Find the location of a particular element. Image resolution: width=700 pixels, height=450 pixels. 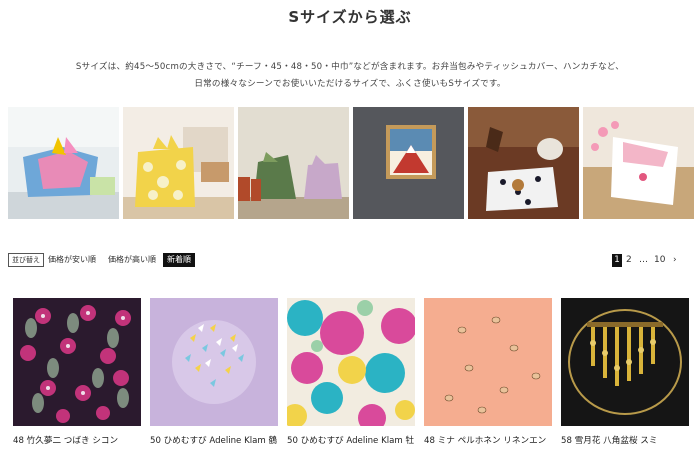

crane-pattern-image is located at coordinates (214, 362).